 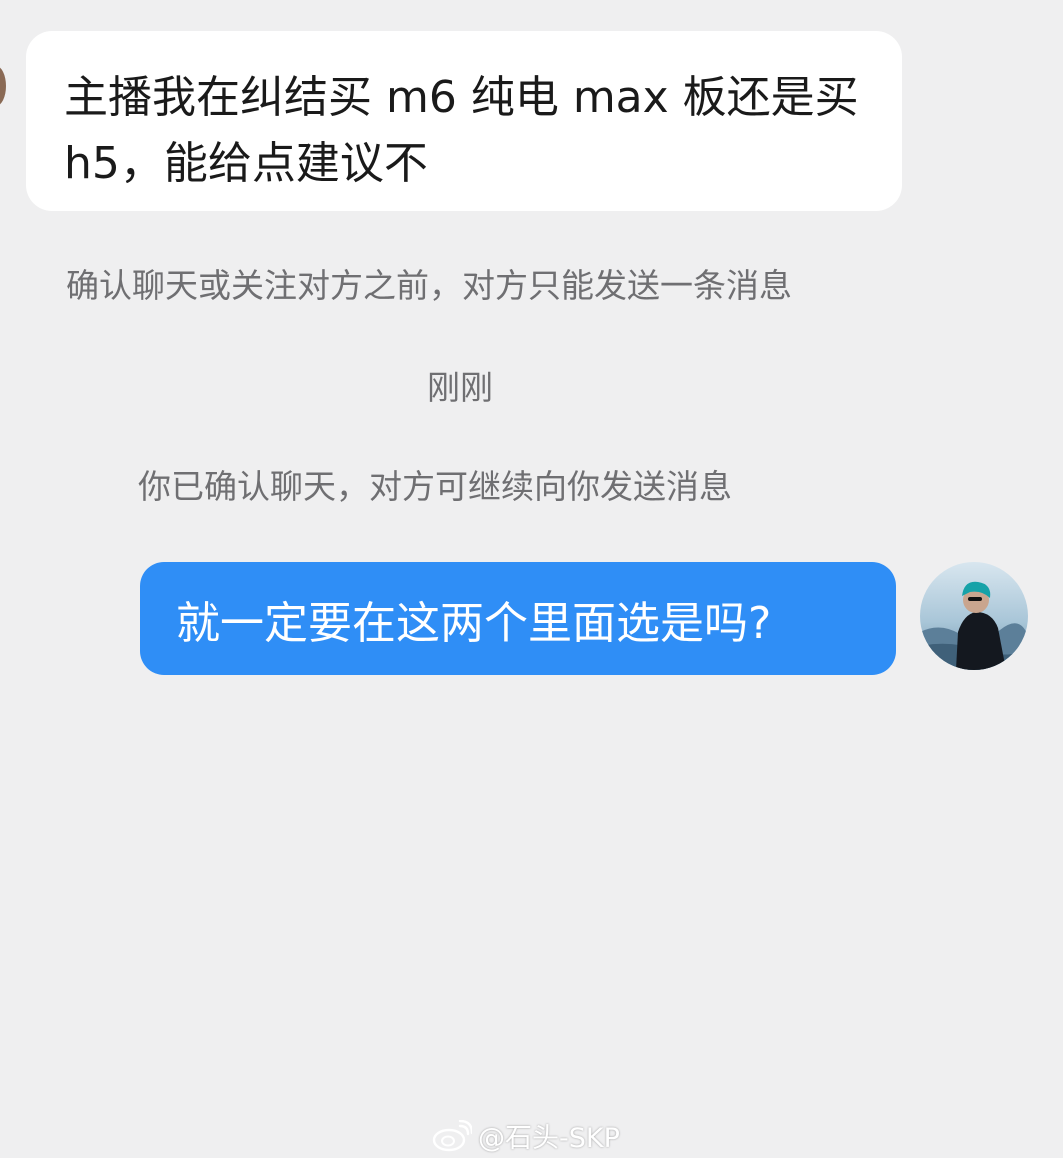 What do you see at coordinates (435, 486) in the screenshot?
I see `chat-confirmed-notice: 你已确认聊天，对方可继续向你发送消息` at bounding box center [435, 486].